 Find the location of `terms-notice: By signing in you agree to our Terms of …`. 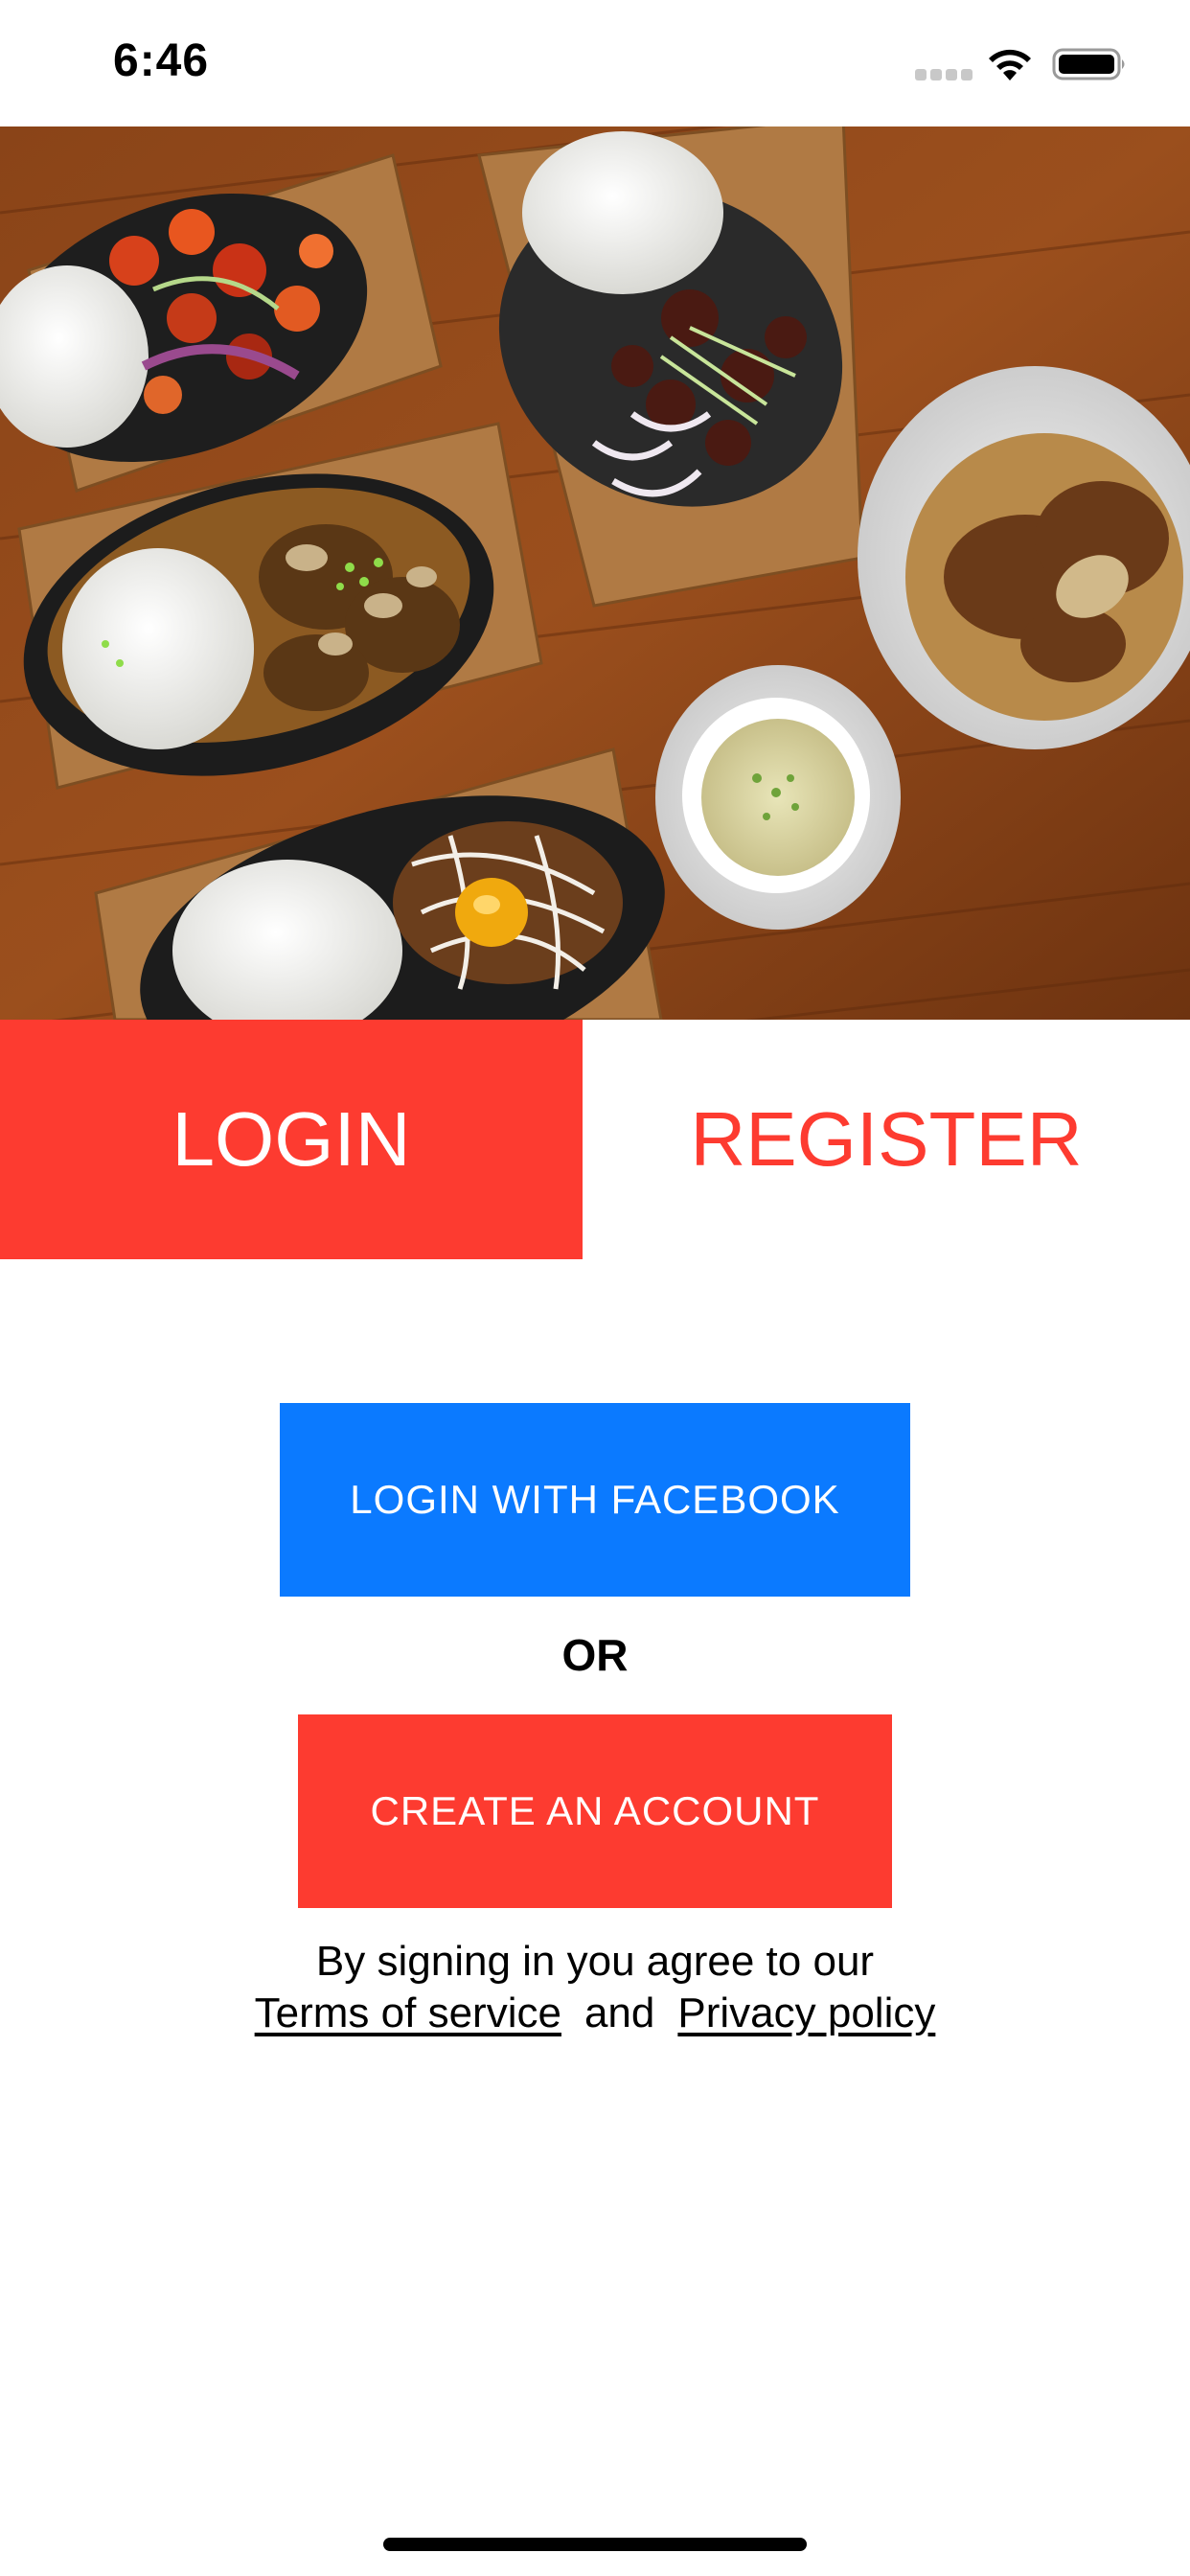

terms-notice: By signing in you agree to our Terms of … is located at coordinates (595, 1988).